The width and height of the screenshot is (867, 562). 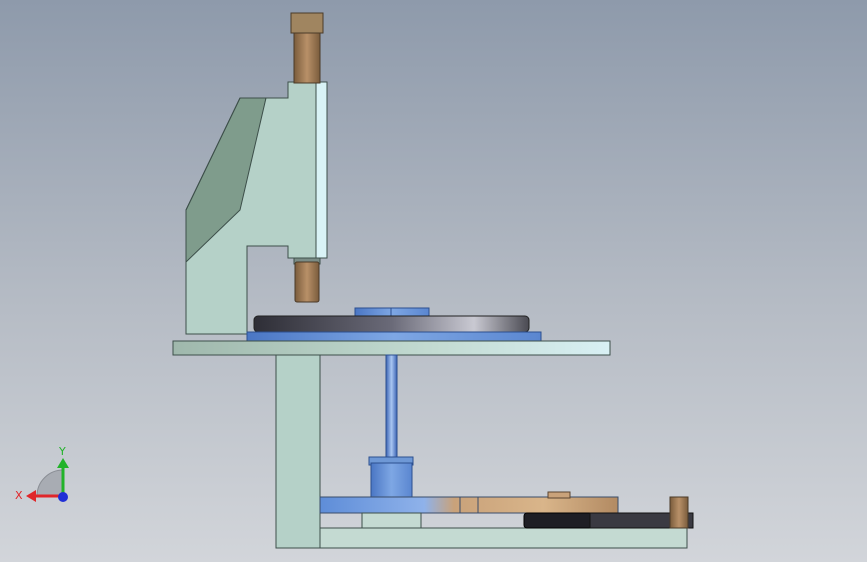 I want to click on triad-y-arrow, so click(x=63, y=463).